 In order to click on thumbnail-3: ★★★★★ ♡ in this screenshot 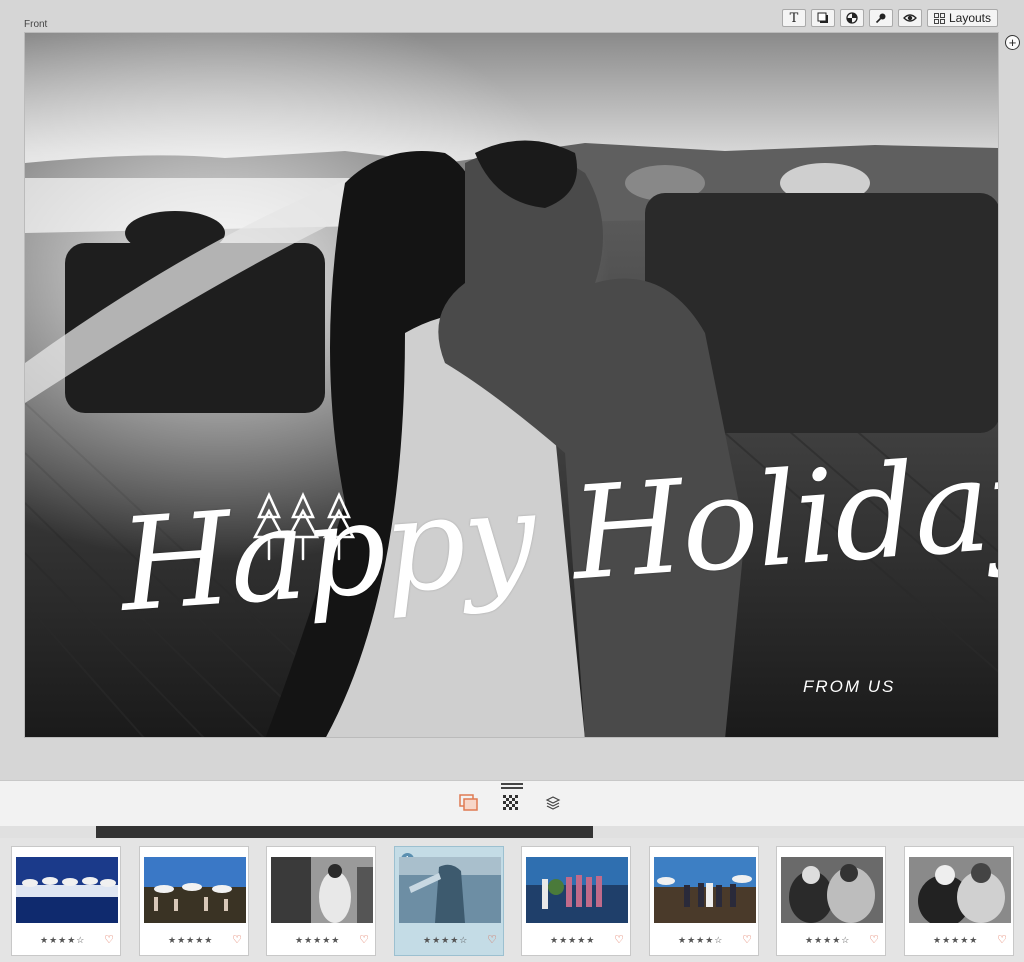, I will do `click(321, 901)`.